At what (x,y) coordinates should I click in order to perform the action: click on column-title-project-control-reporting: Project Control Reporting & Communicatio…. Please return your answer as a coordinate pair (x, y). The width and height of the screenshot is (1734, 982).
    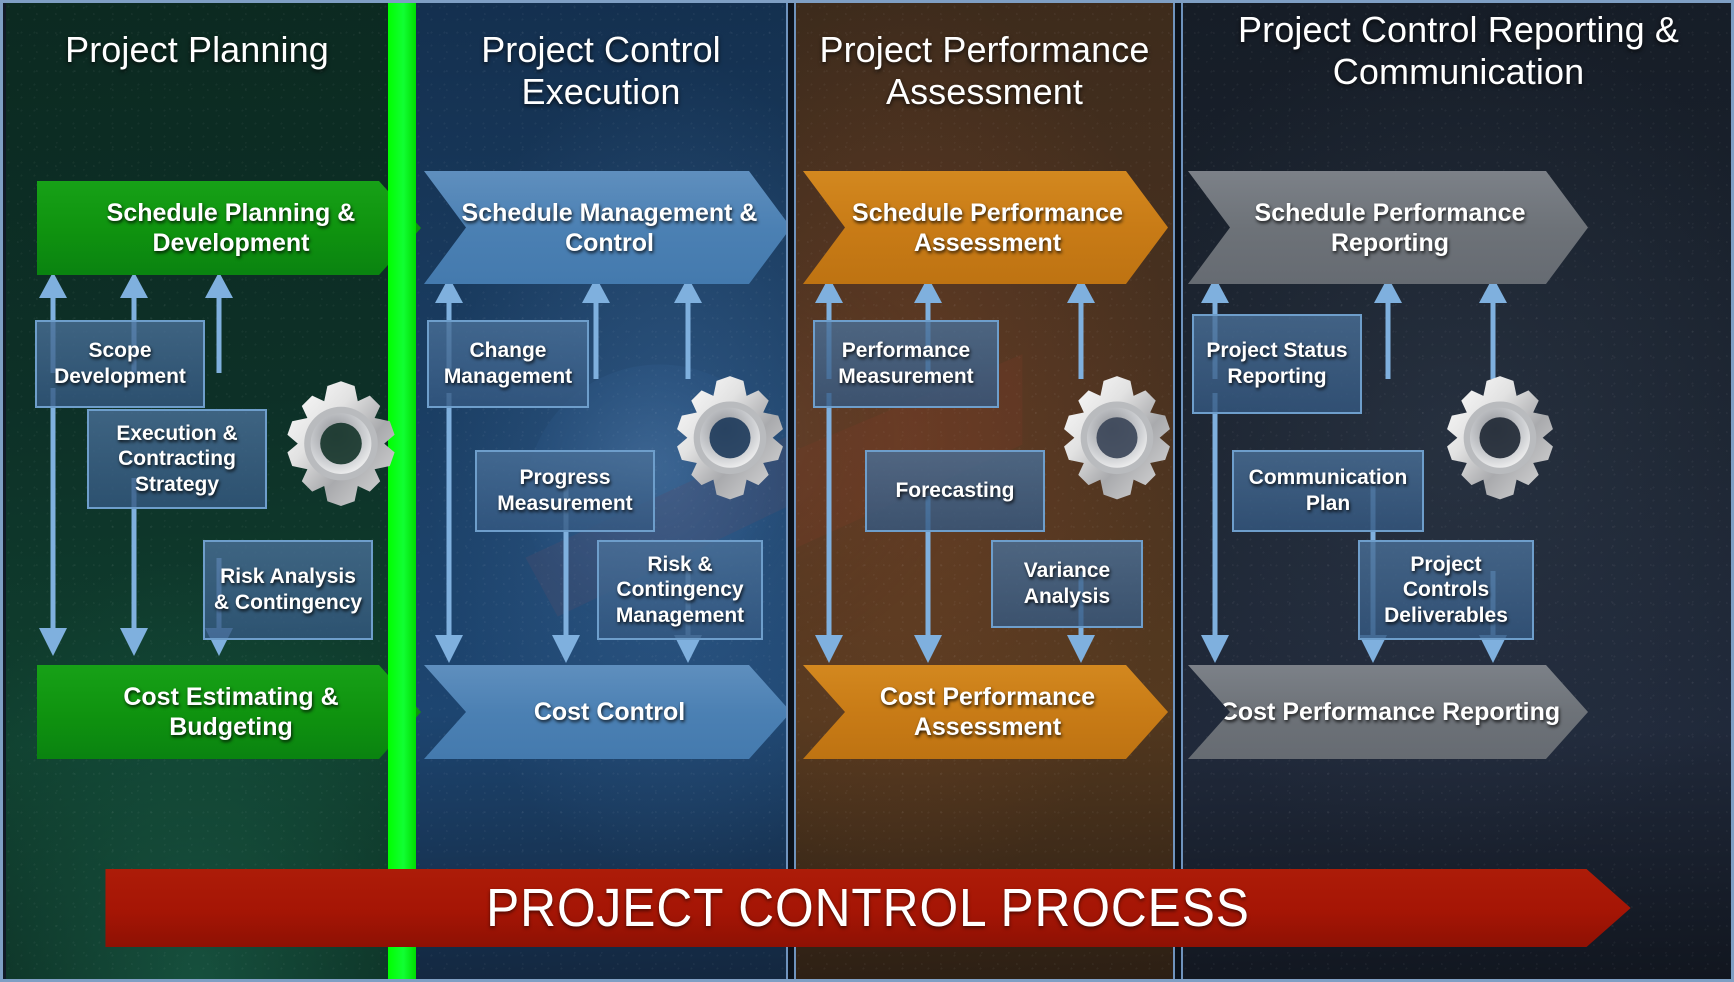
    Looking at the image, I should click on (1458, 50).